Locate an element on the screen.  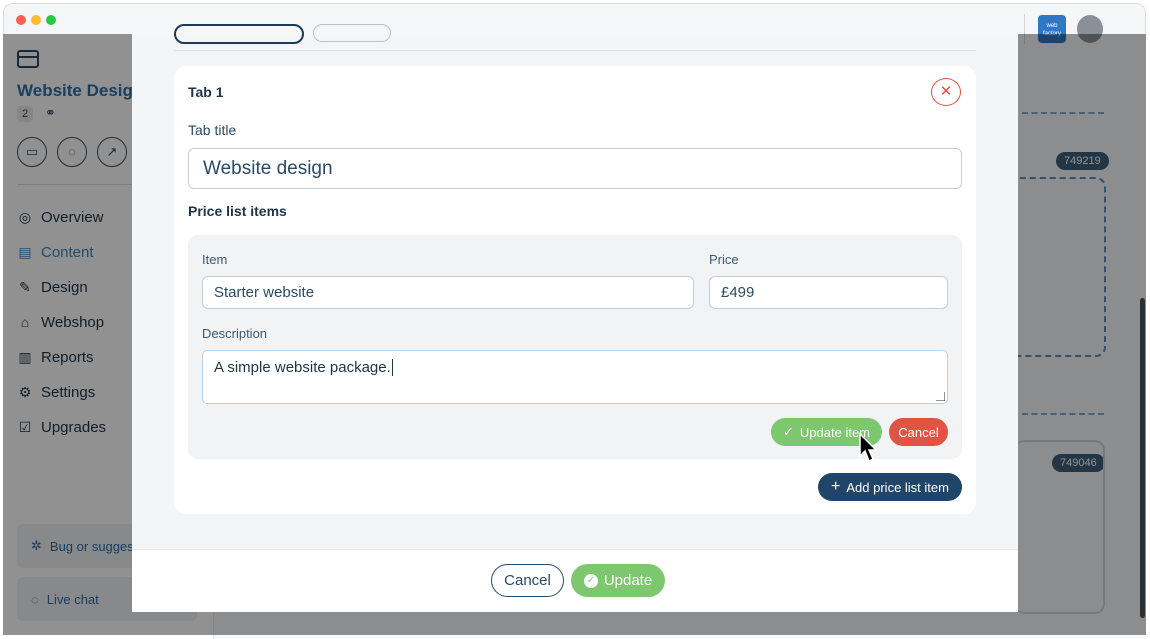
description-textarea: A simple website package. is located at coordinates (575, 377).